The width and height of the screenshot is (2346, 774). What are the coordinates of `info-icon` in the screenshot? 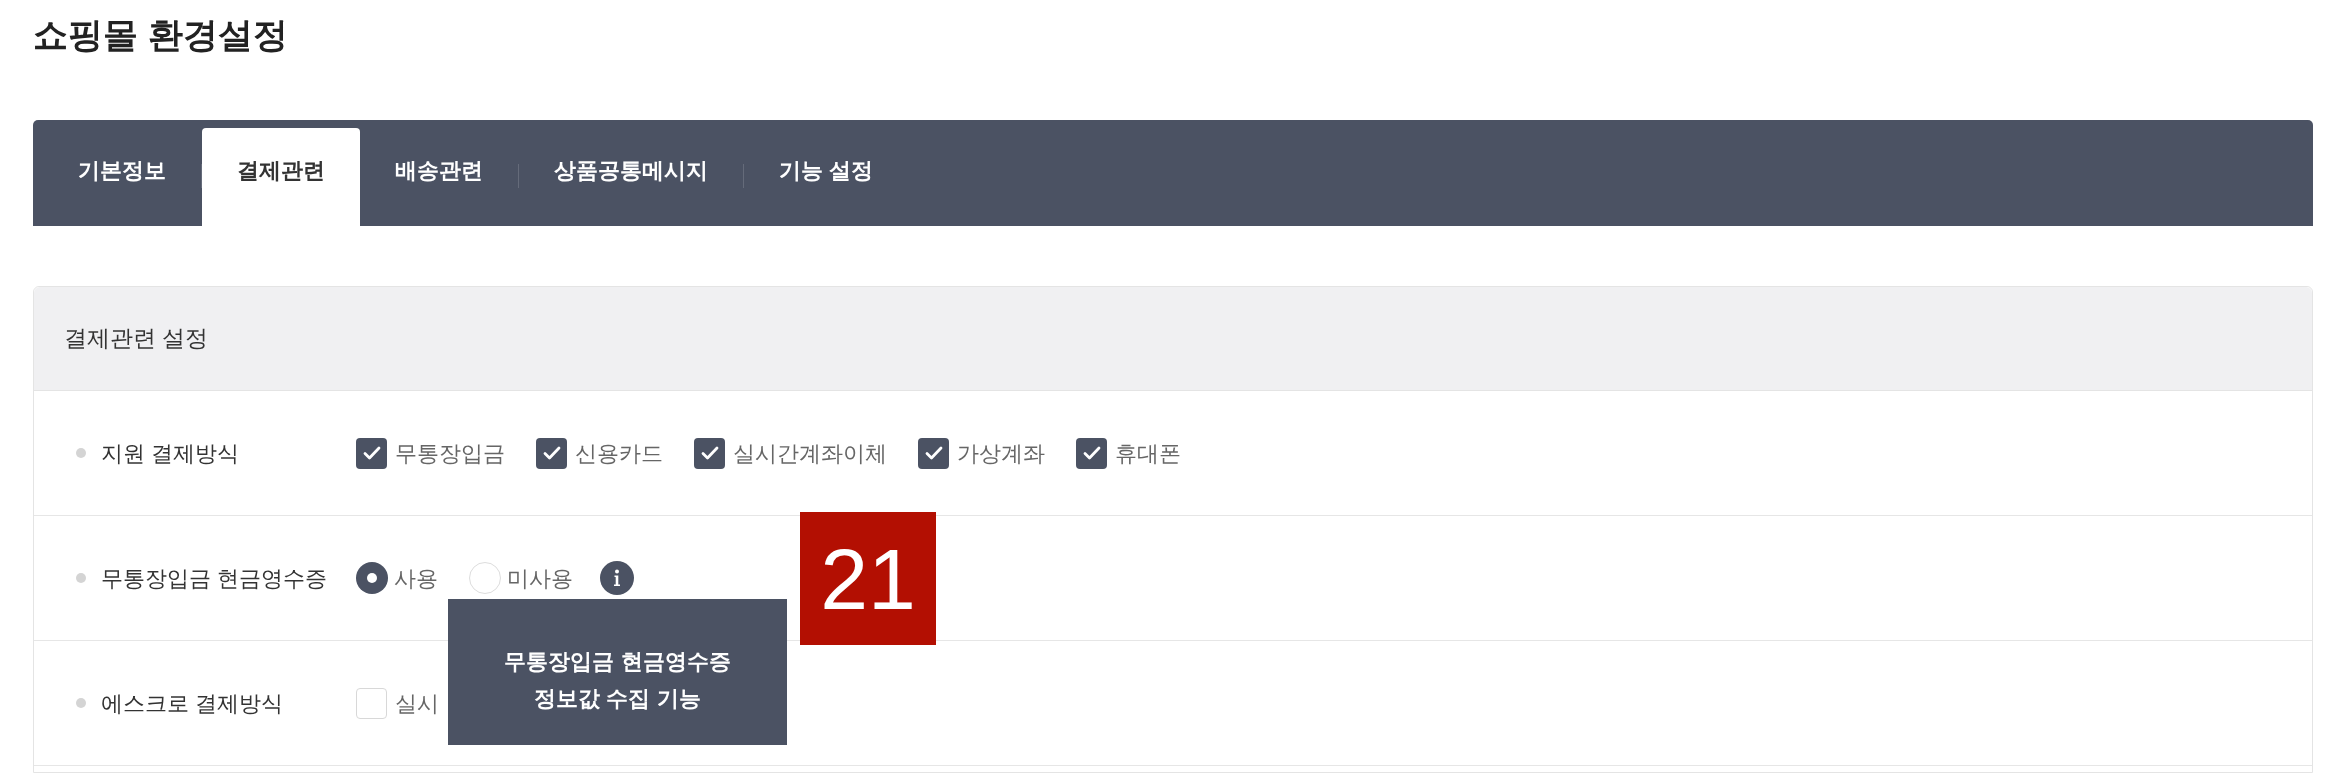 It's located at (617, 578).